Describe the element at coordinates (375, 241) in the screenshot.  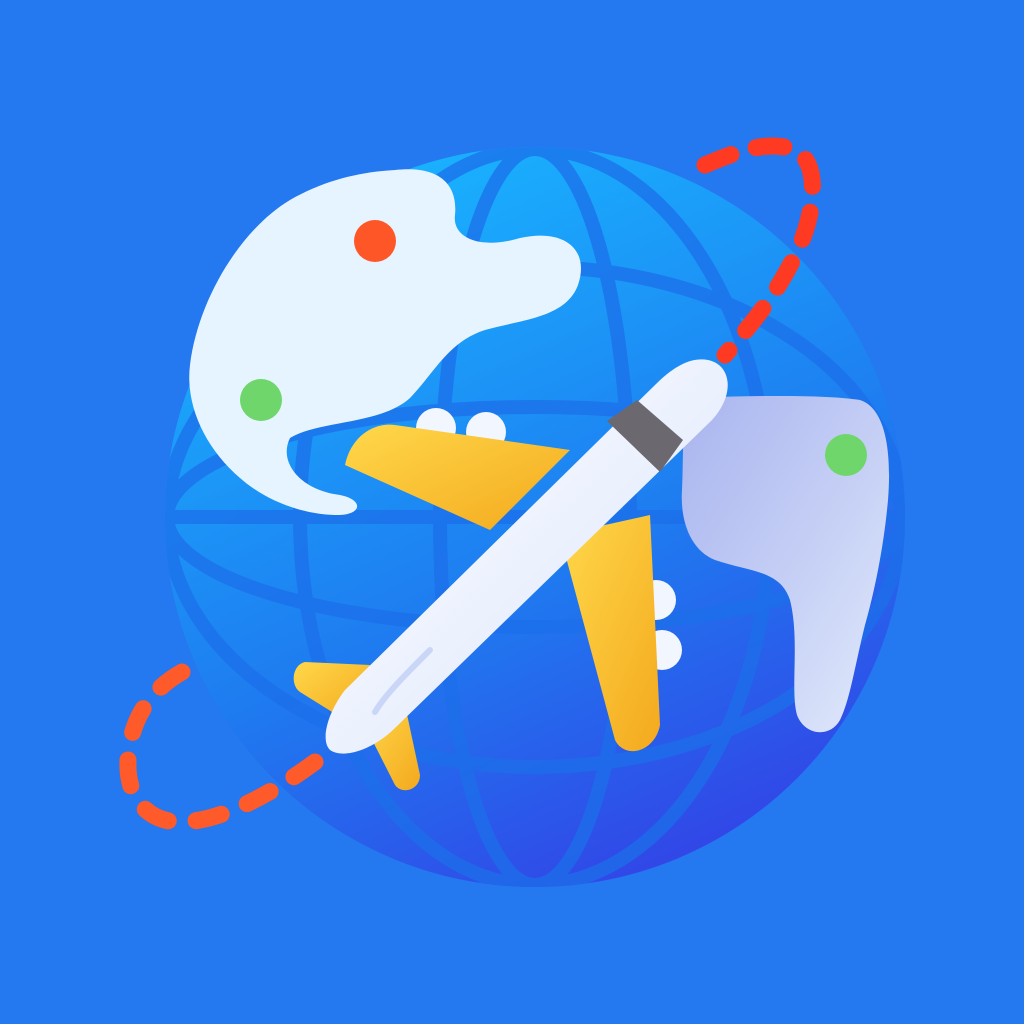
I see `location-marker-red` at that location.